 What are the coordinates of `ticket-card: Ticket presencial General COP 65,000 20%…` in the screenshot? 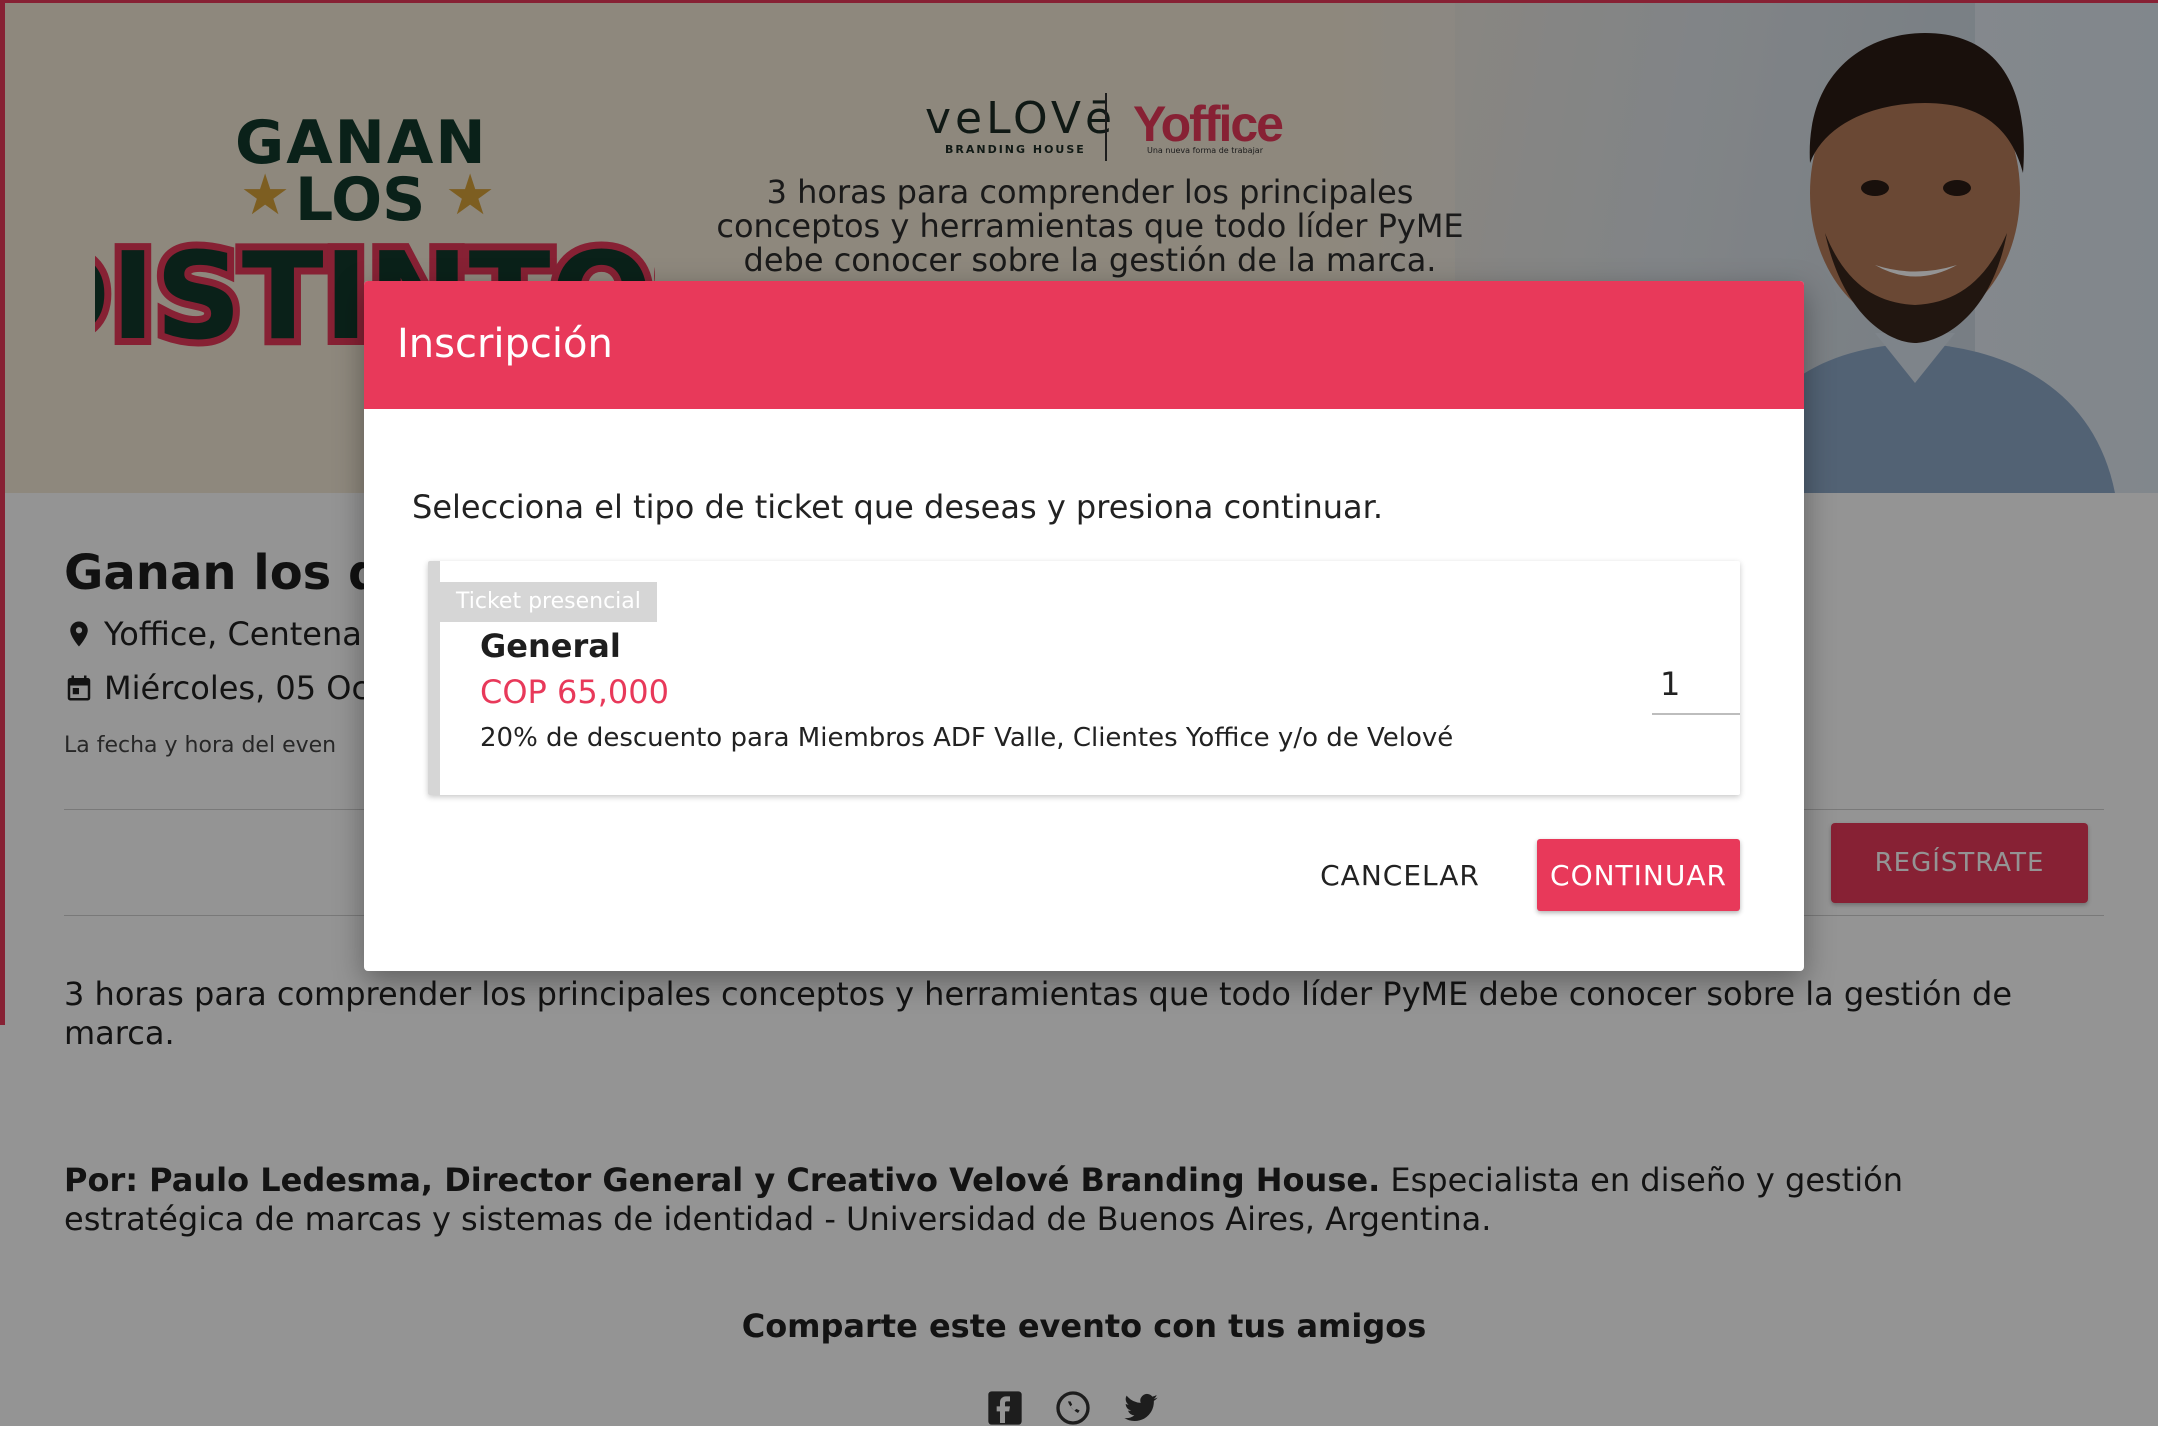 It's located at (1084, 678).